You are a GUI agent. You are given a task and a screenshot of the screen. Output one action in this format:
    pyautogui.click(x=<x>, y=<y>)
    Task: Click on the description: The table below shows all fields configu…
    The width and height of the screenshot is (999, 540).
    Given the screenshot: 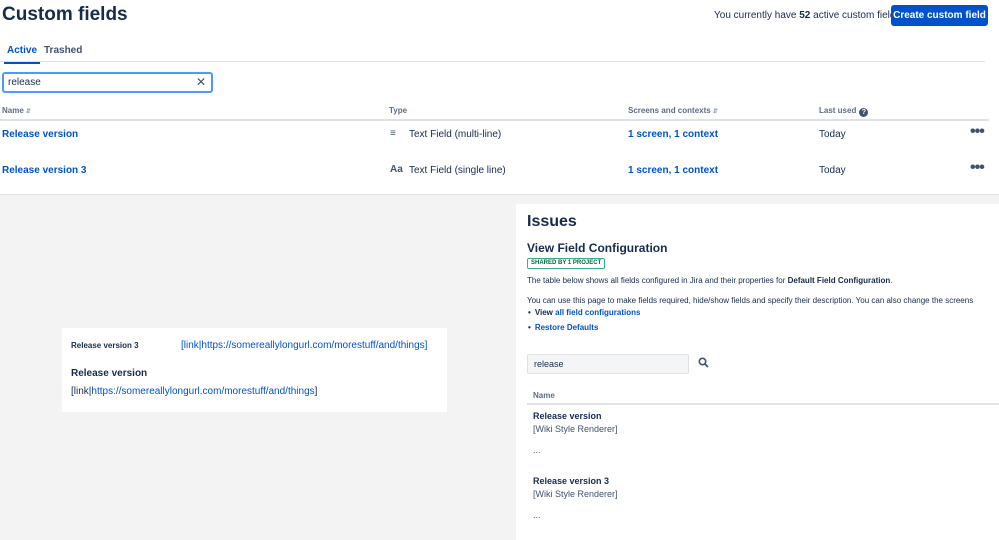 What is the action you would take?
    pyautogui.click(x=710, y=280)
    